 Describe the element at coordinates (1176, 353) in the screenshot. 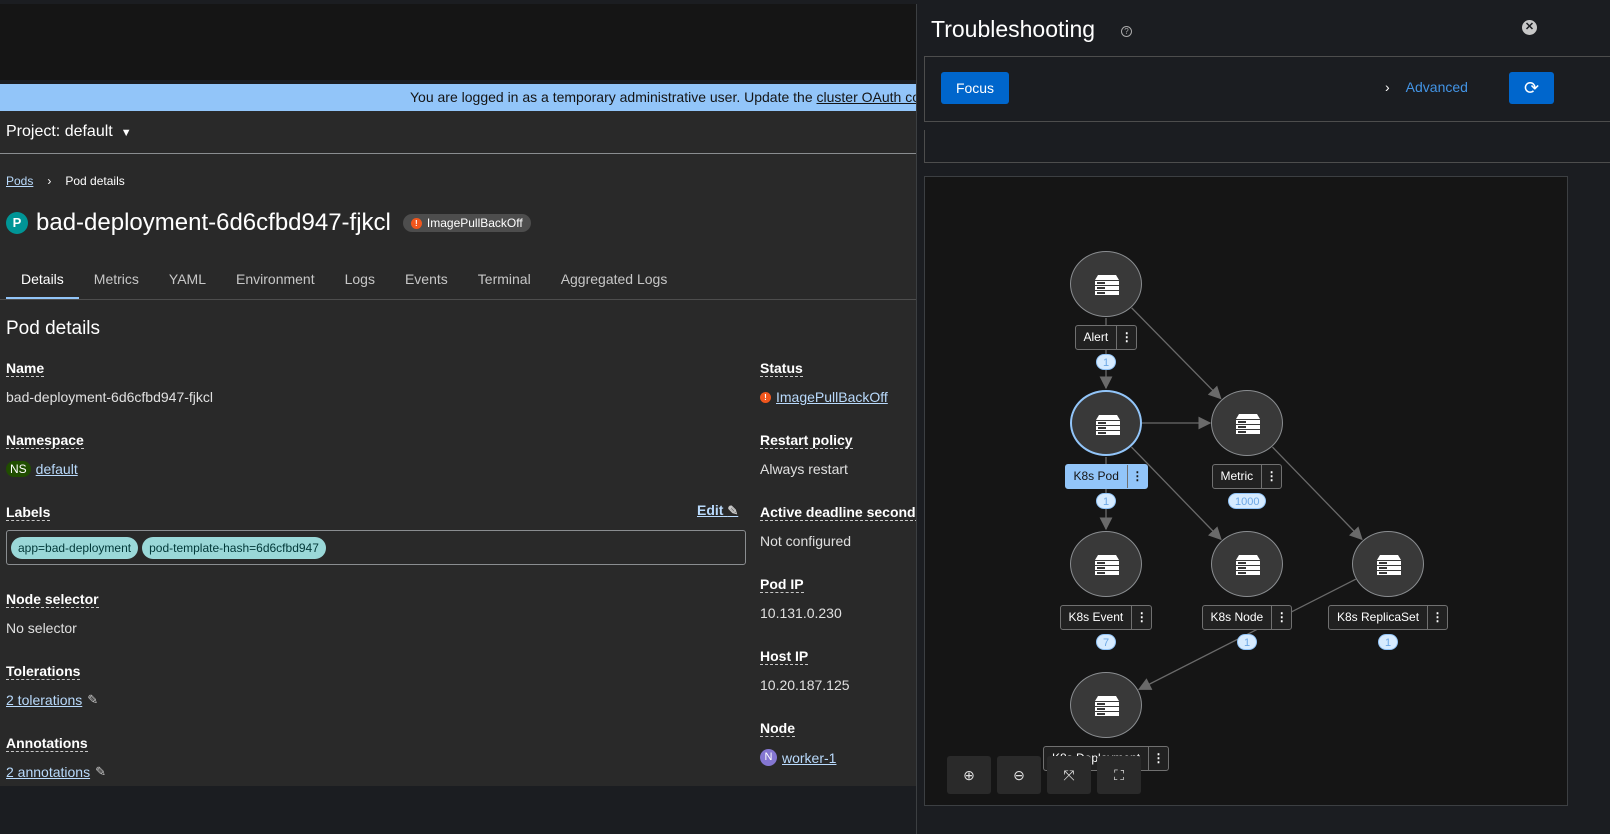

I see `edge-alert-metric` at that location.